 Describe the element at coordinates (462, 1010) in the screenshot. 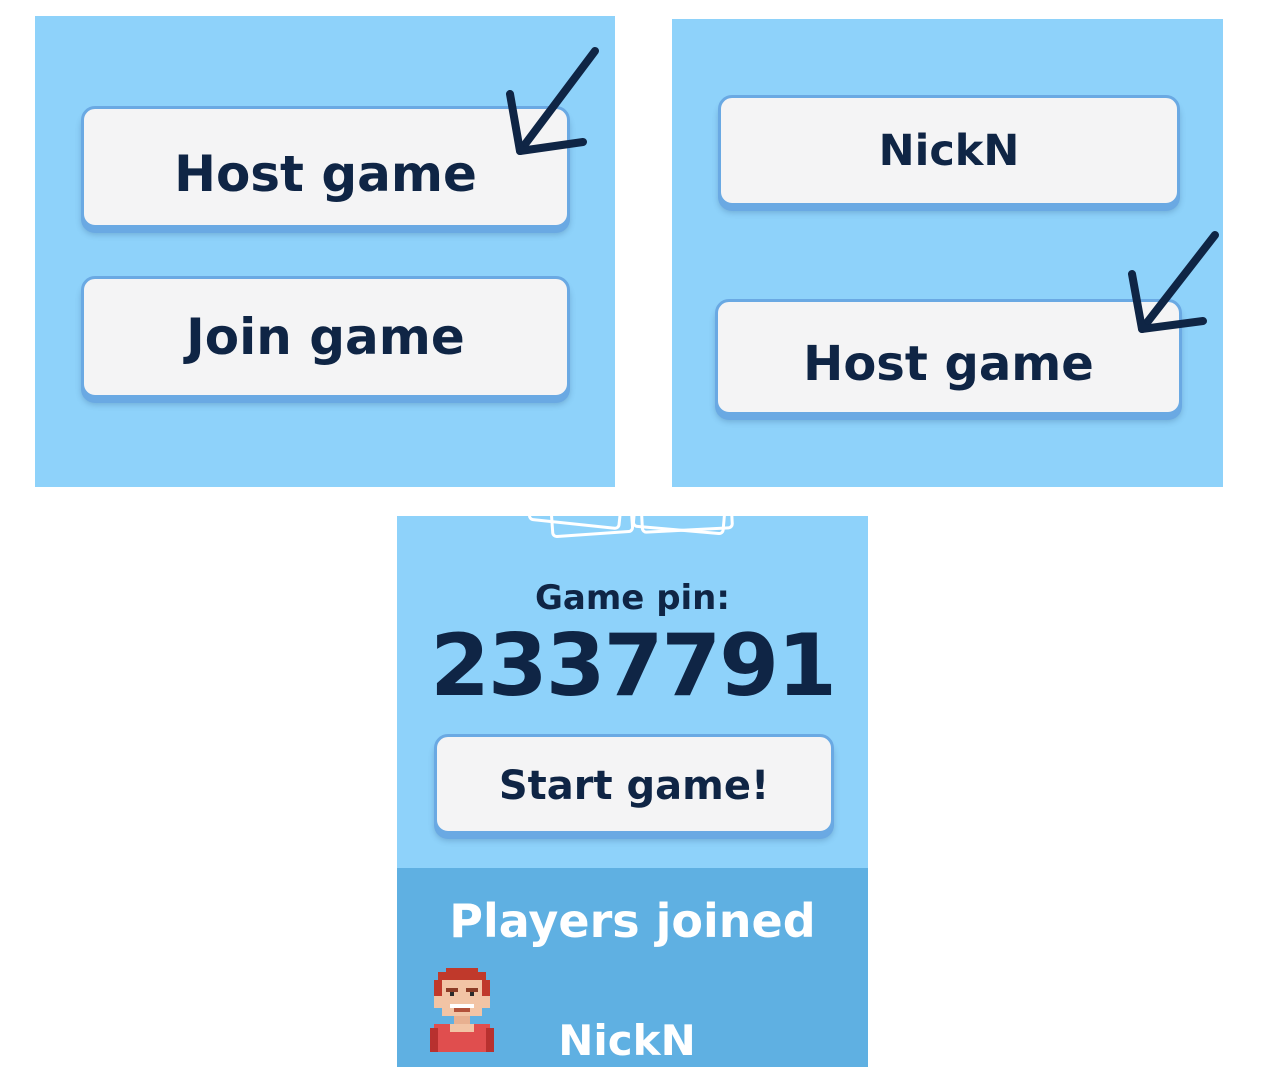

I see `pixel-character-avatar` at that location.